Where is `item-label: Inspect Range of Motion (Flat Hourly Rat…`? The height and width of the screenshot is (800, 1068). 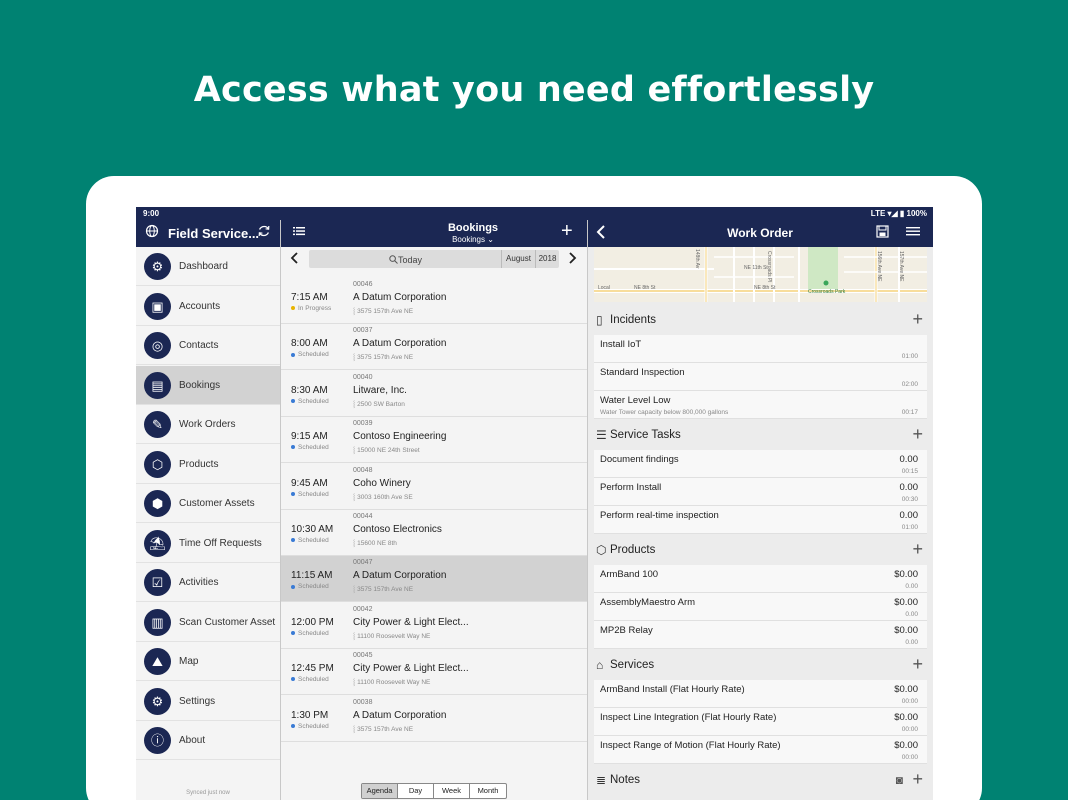 item-label: Inspect Range of Motion (Flat Hourly Rat… is located at coordinates (690, 745).